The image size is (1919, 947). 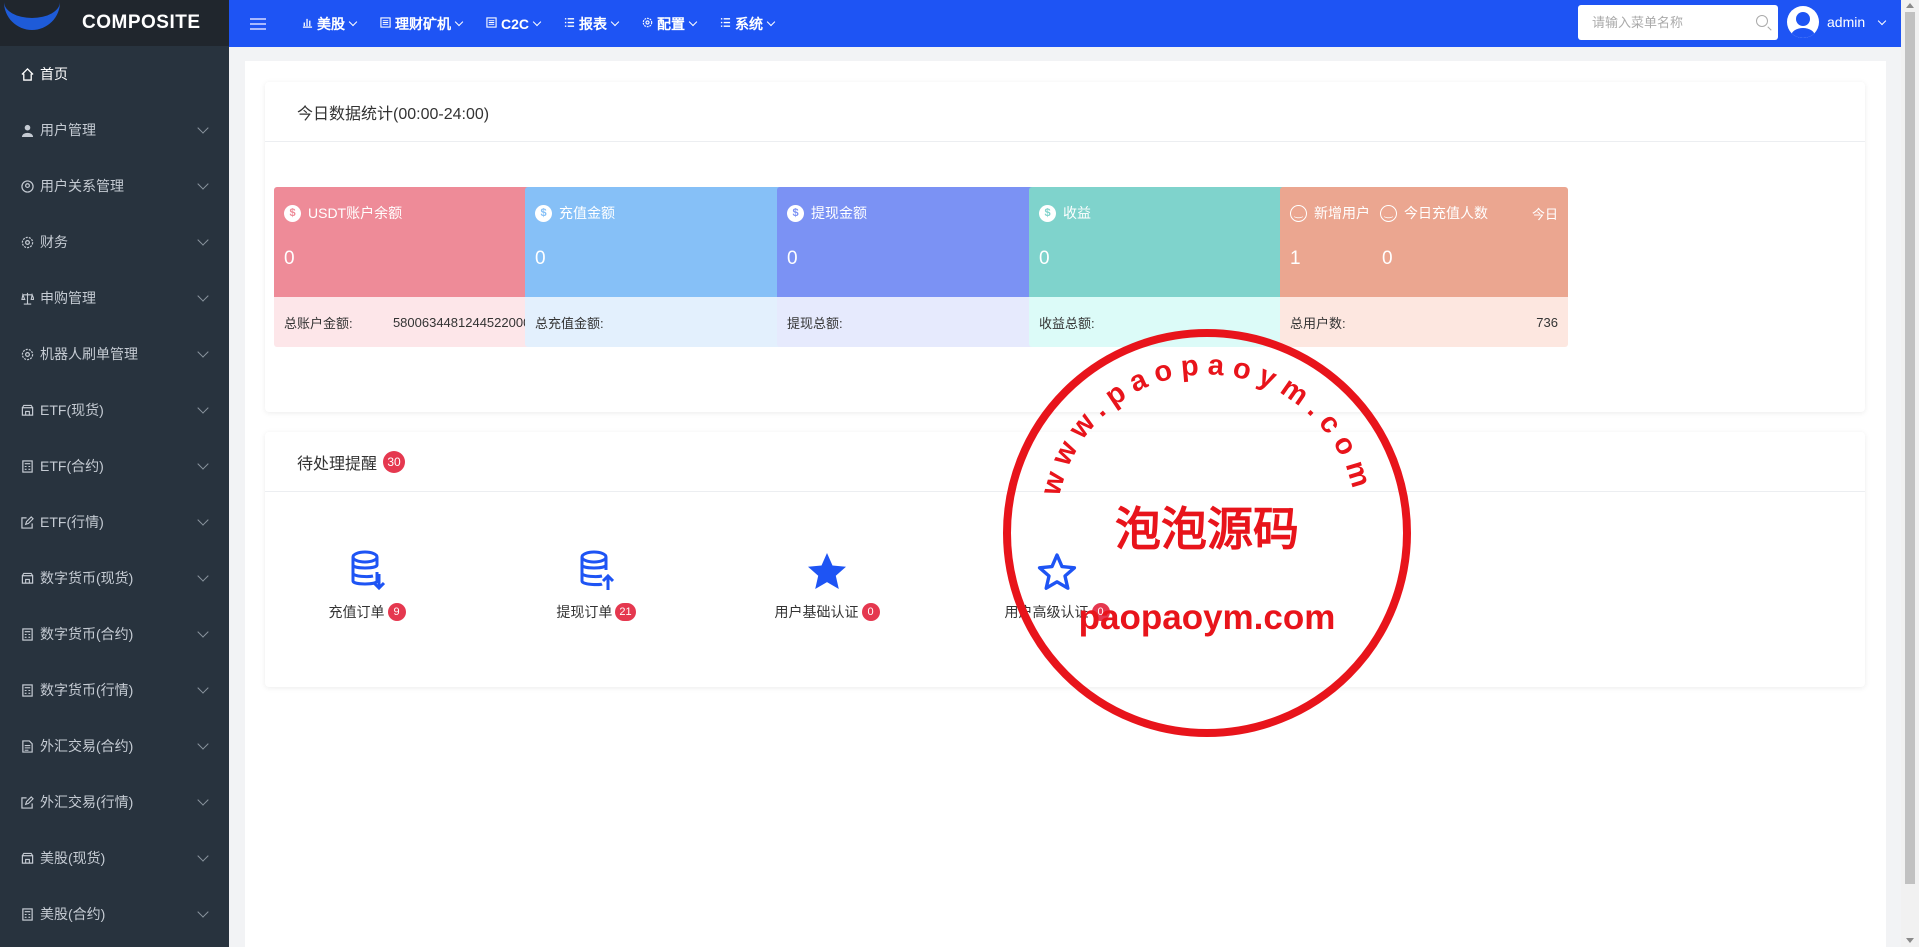 I want to click on sidebar-item-8: ETF(行情), so click(x=114, y=522).